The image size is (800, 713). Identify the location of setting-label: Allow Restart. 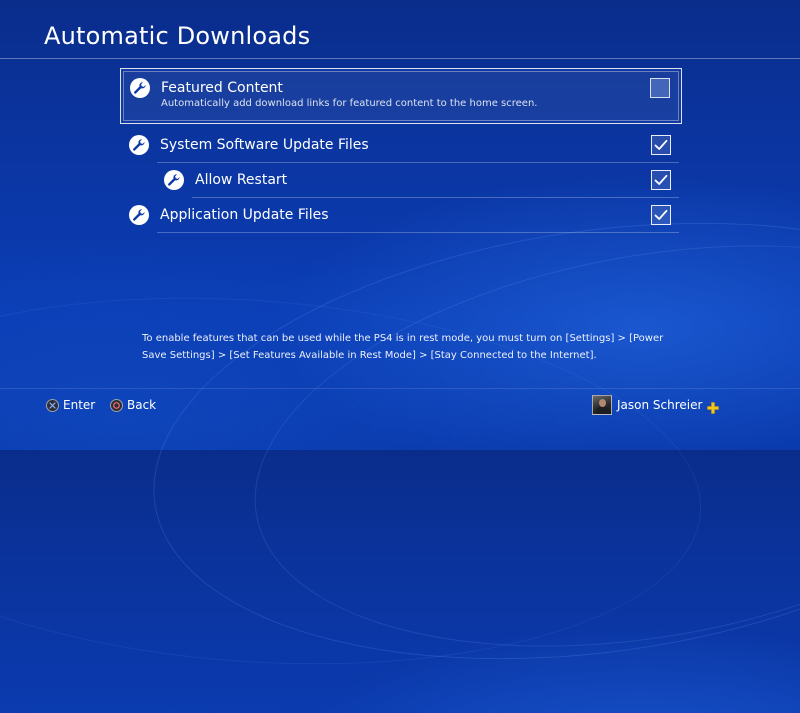
(241, 180).